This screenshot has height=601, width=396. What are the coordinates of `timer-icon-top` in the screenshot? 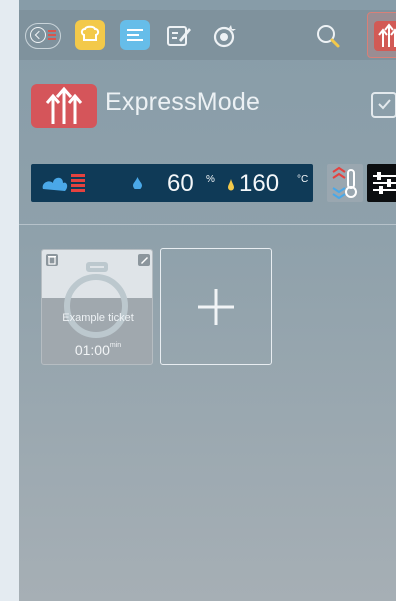 It's located at (97, 267).